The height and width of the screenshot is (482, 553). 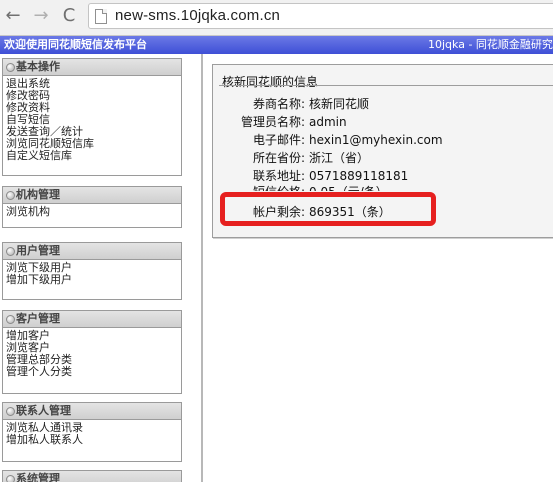 What do you see at coordinates (328, 209) in the screenshot?
I see `balance-highlight-box` at bounding box center [328, 209].